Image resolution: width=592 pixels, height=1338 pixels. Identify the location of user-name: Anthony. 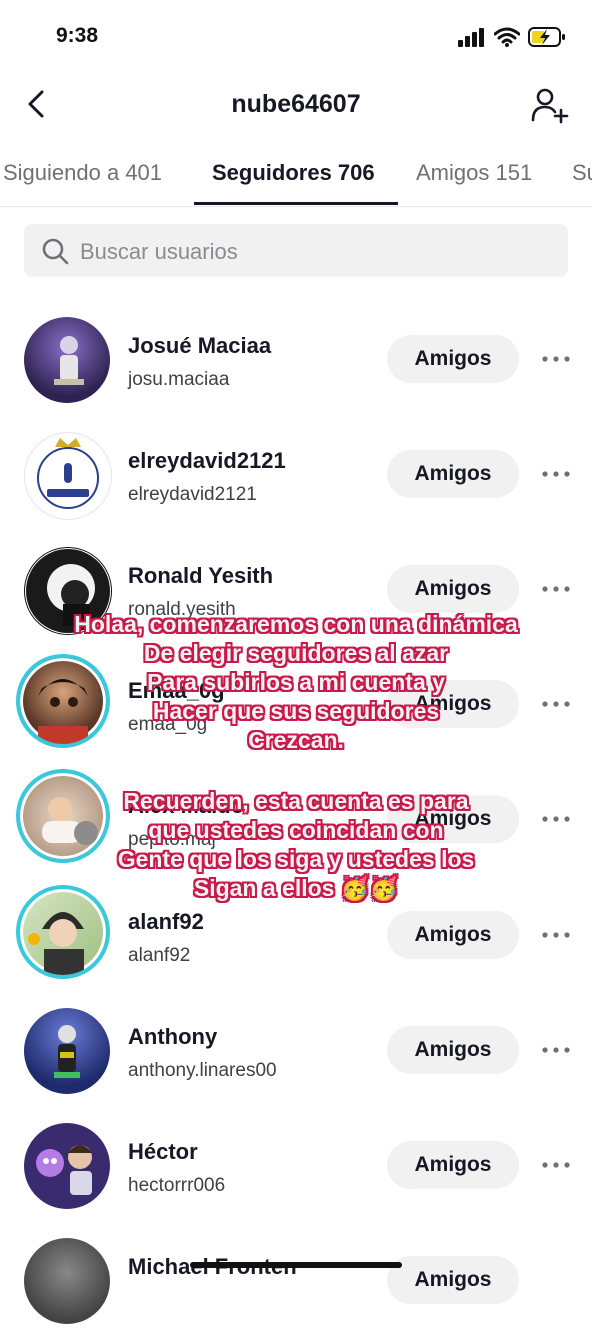
(172, 1037).